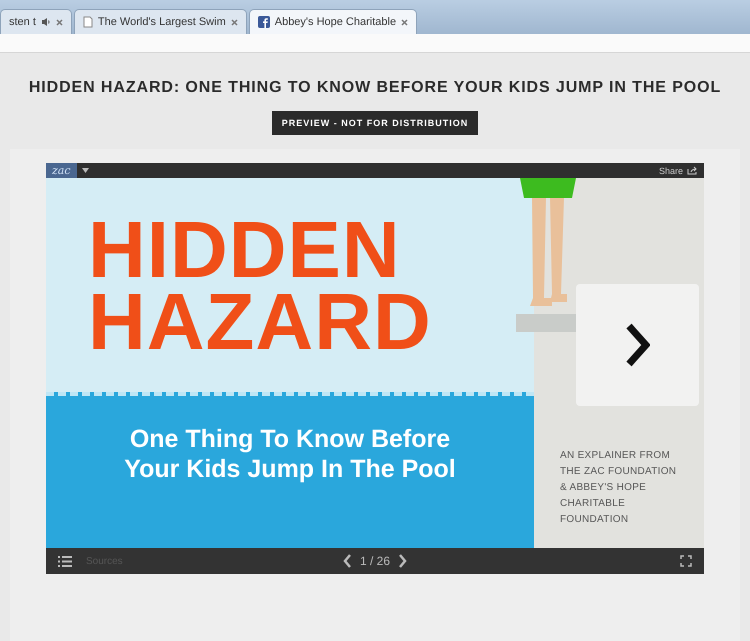 The height and width of the screenshot is (641, 750). I want to click on slide-subtitle: Your Kids Jump In The Pool, so click(290, 469).